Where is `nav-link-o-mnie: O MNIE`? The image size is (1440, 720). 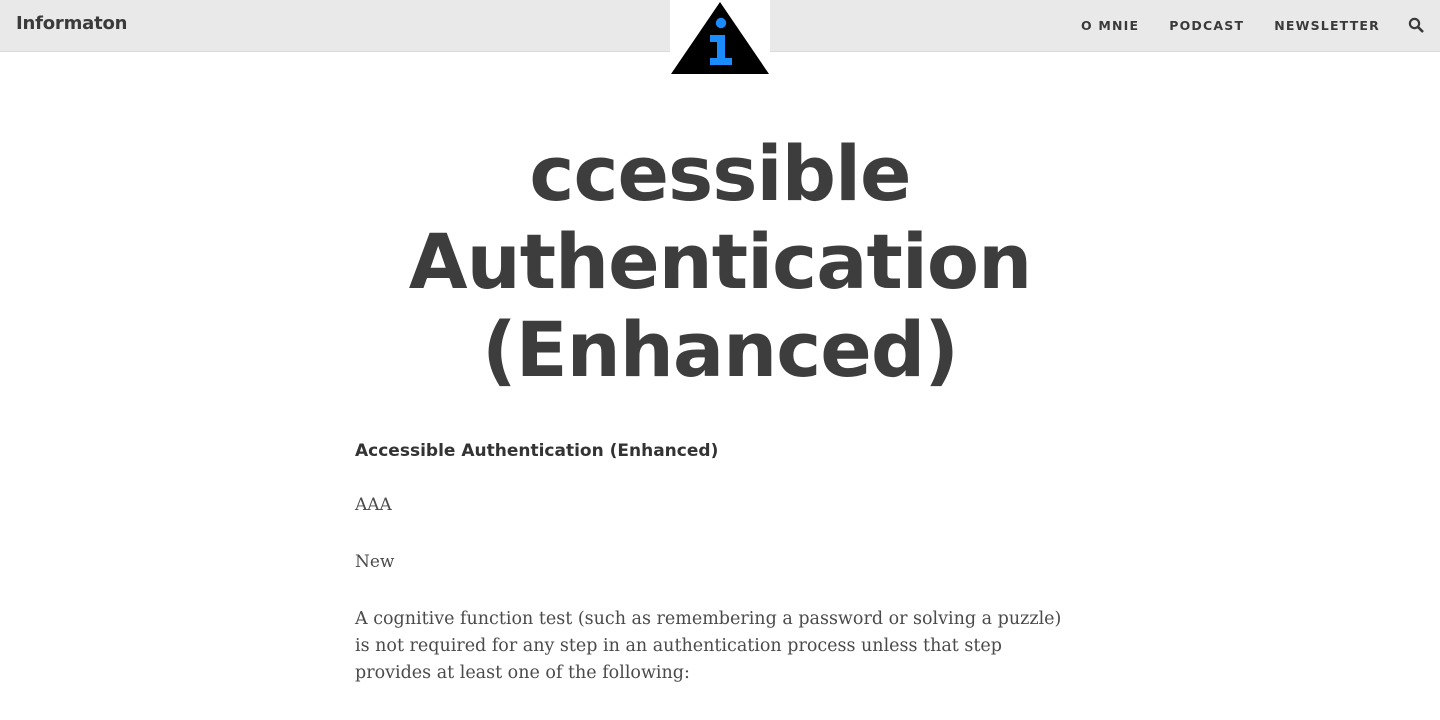 nav-link-o-mnie: O MNIE is located at coordinates (1110, 25).